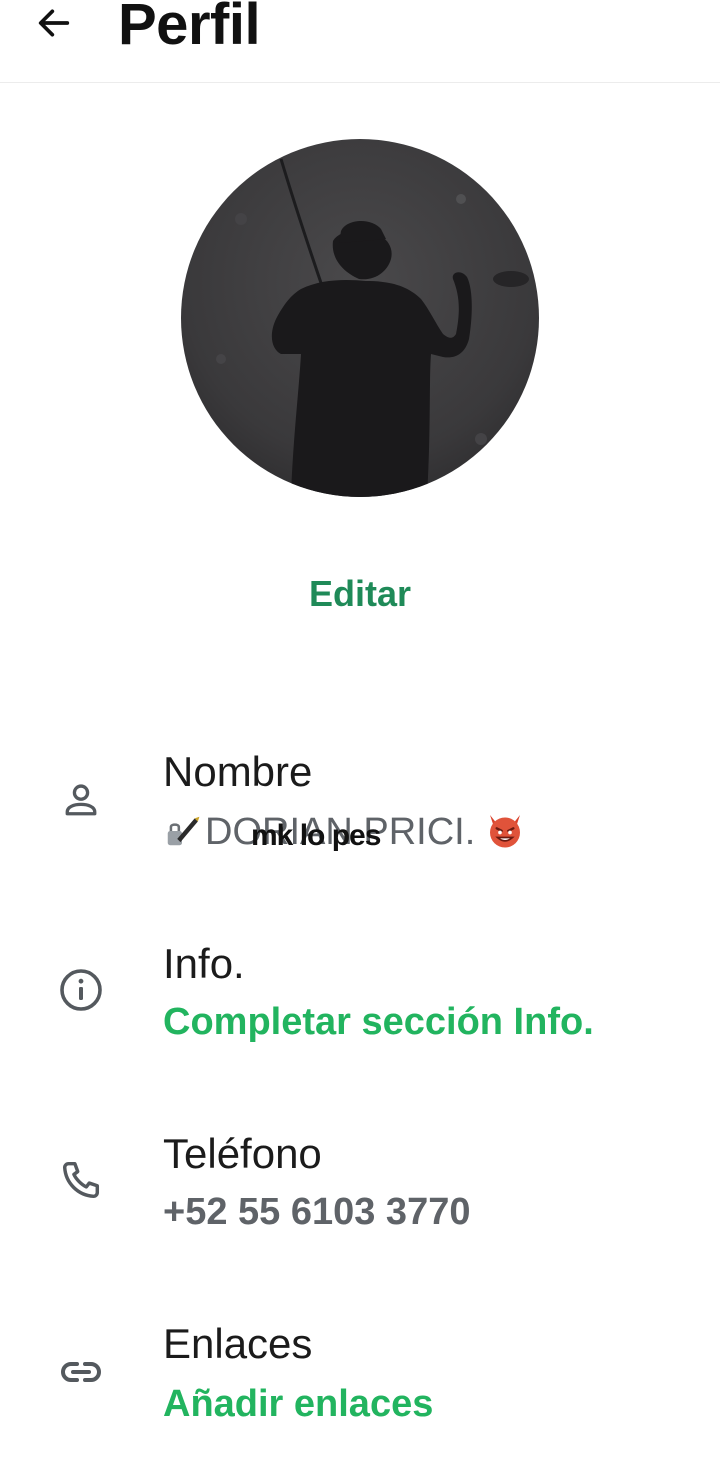 This screenshot has height=1462, width=720. I want to click on app-bar: Perfil, so click(360, 41).